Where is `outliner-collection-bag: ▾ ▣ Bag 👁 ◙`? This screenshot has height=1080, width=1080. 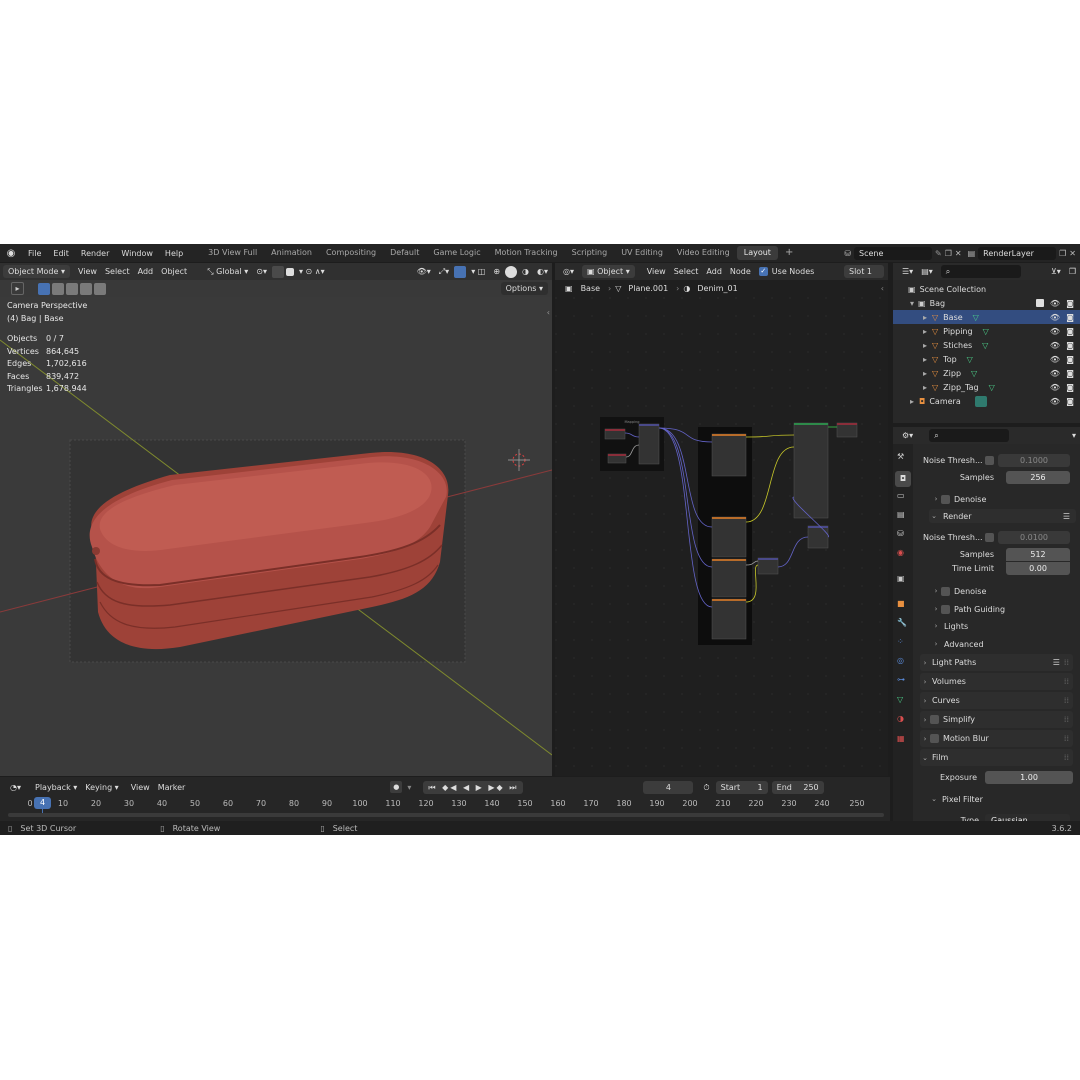 outliner-collection-bag: ▾ ▣ Bag 👁 ◙ is located at coordinates (986, 303).